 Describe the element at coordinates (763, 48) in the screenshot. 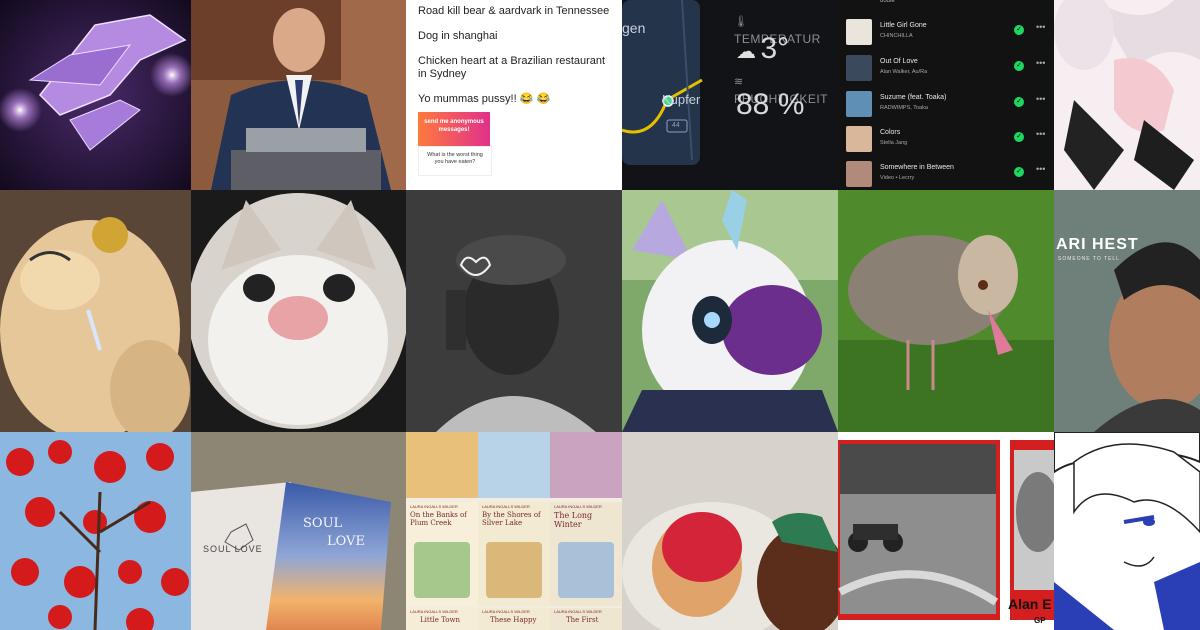

I see `temperature-value: ☁ 3°` at that location.